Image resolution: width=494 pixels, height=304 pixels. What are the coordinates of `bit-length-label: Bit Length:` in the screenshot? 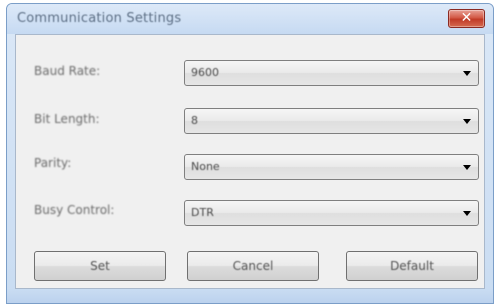 It's located at (67, 119).